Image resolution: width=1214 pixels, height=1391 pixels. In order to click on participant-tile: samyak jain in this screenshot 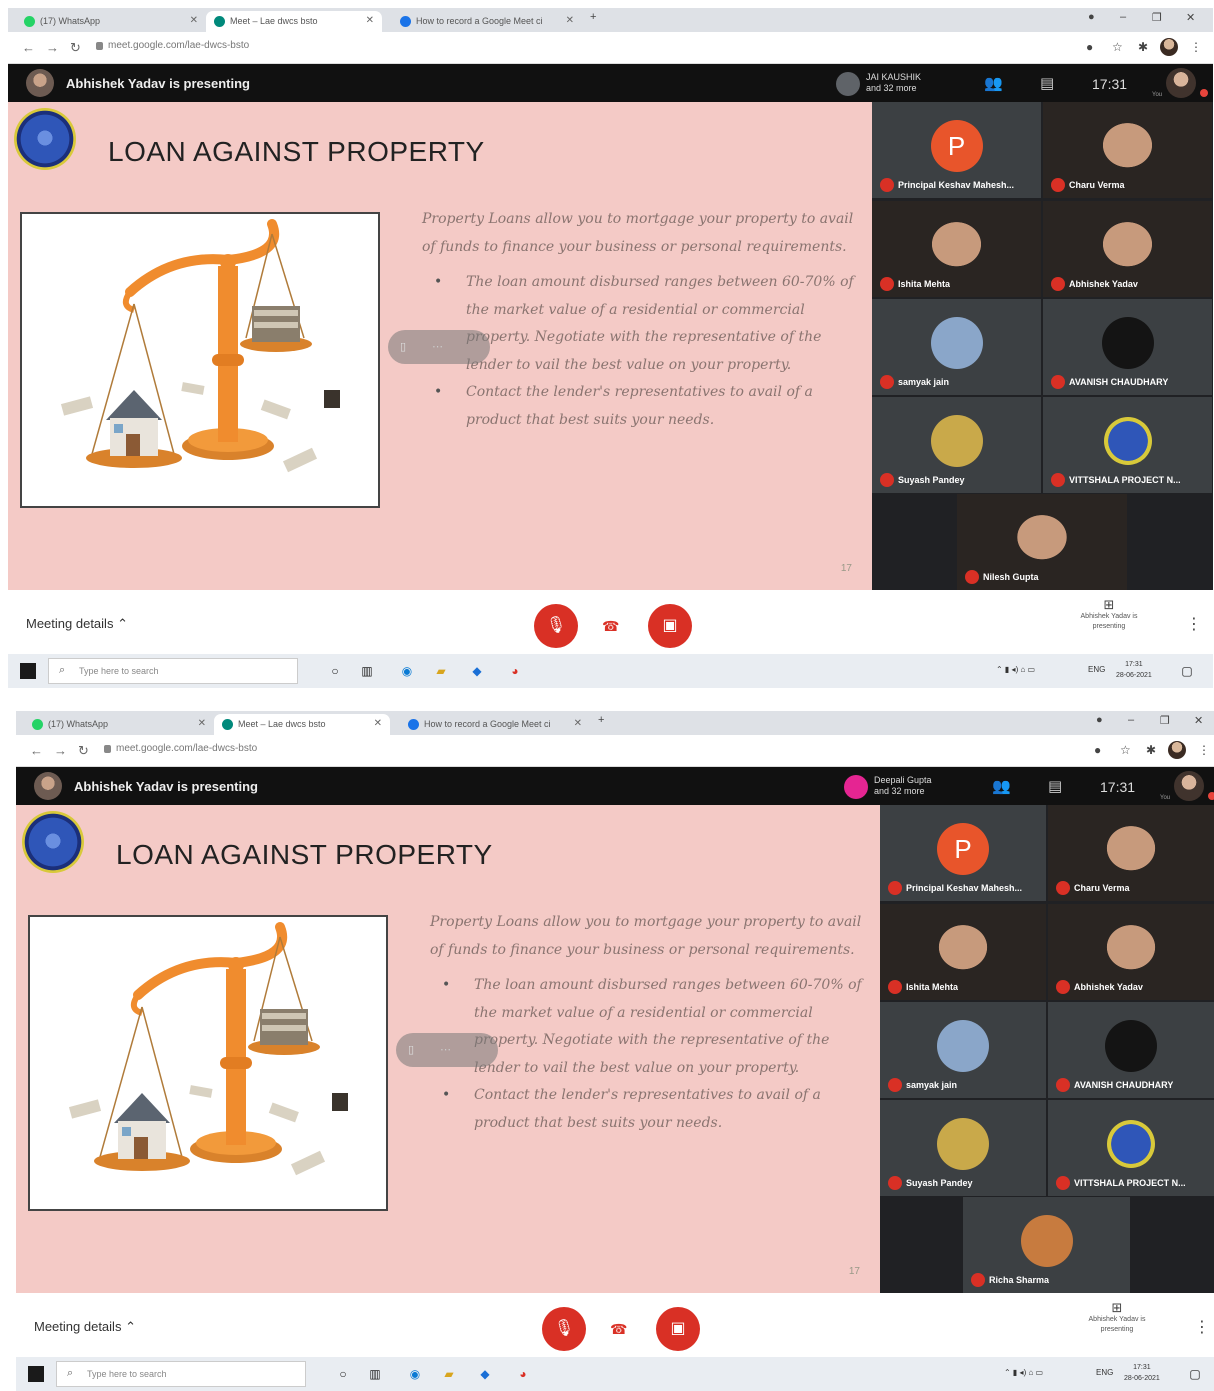, I will do `click(963, 1050)`.